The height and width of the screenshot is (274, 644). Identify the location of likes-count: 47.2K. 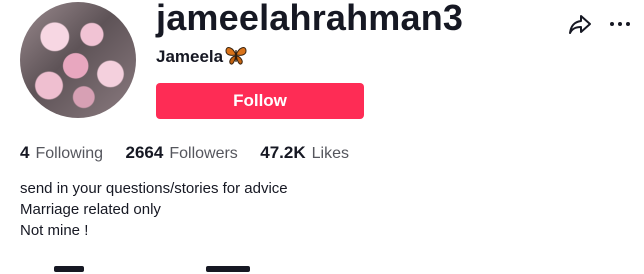
(283, 152).